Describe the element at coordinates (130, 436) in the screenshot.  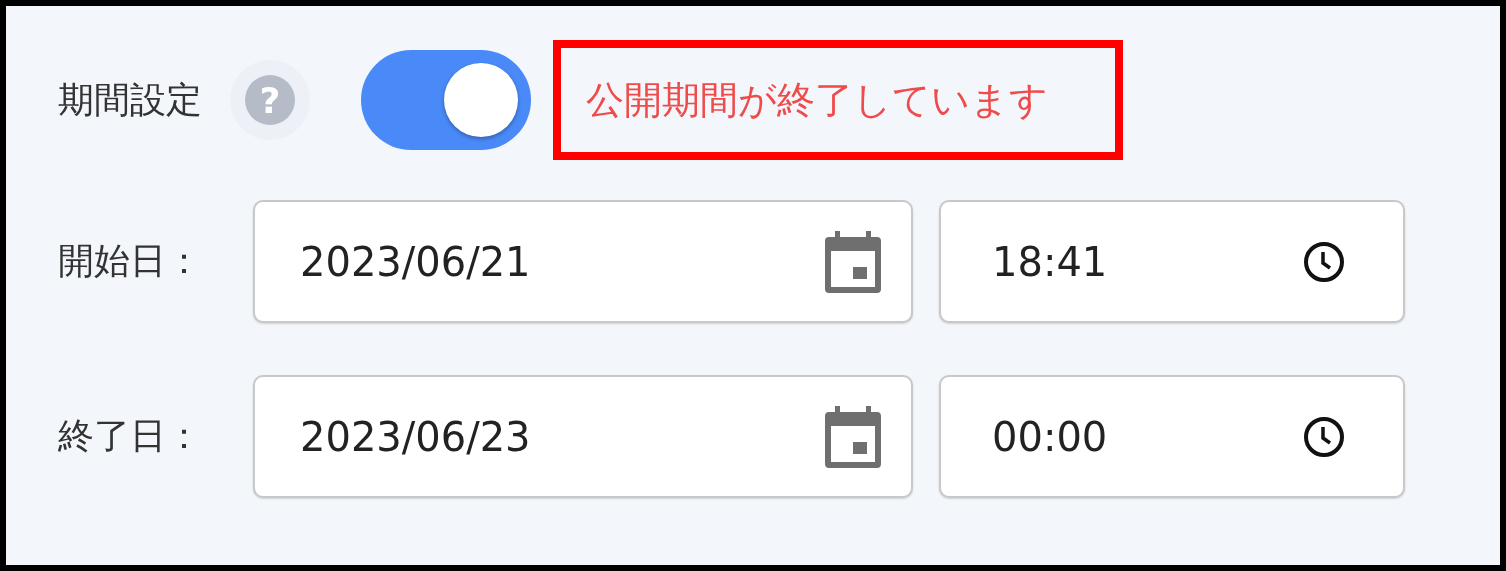
I see `date-label: 終了日：` at that location.